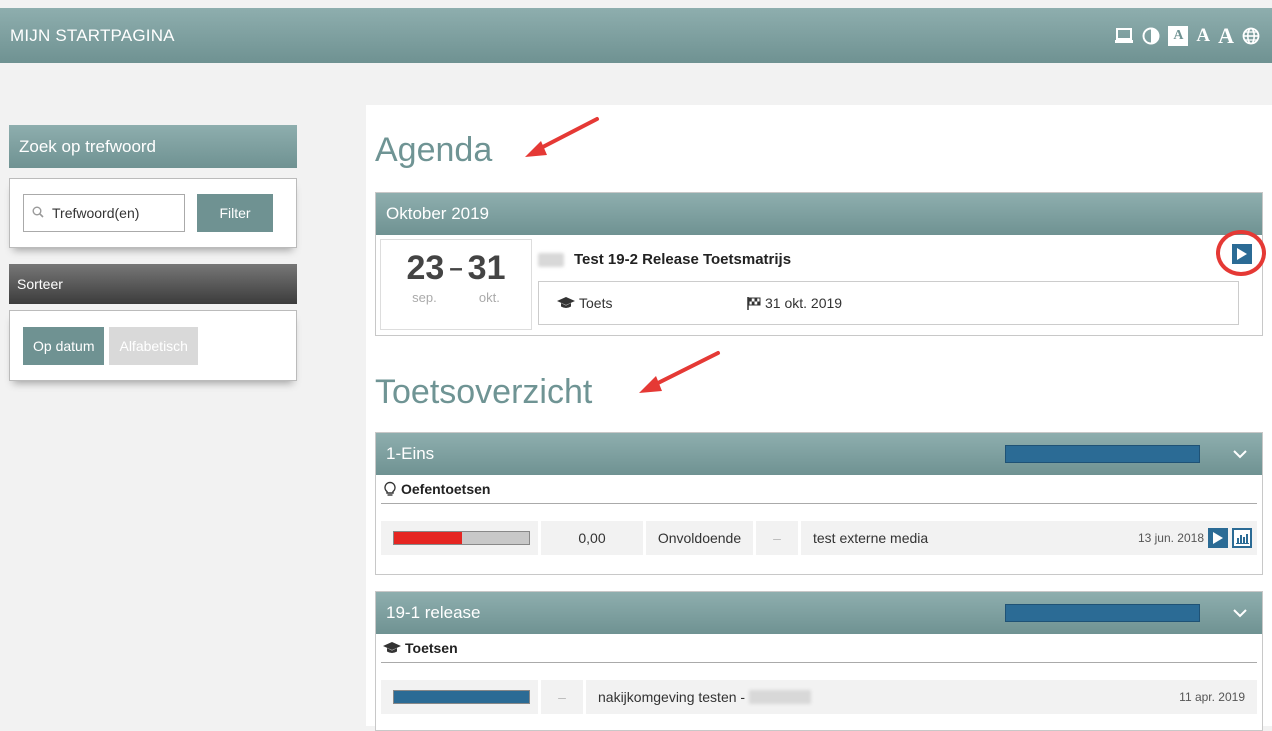  Describe the element at coordinates (235, 213) in the screenshot. I see `filter-button: Filter` at that location.